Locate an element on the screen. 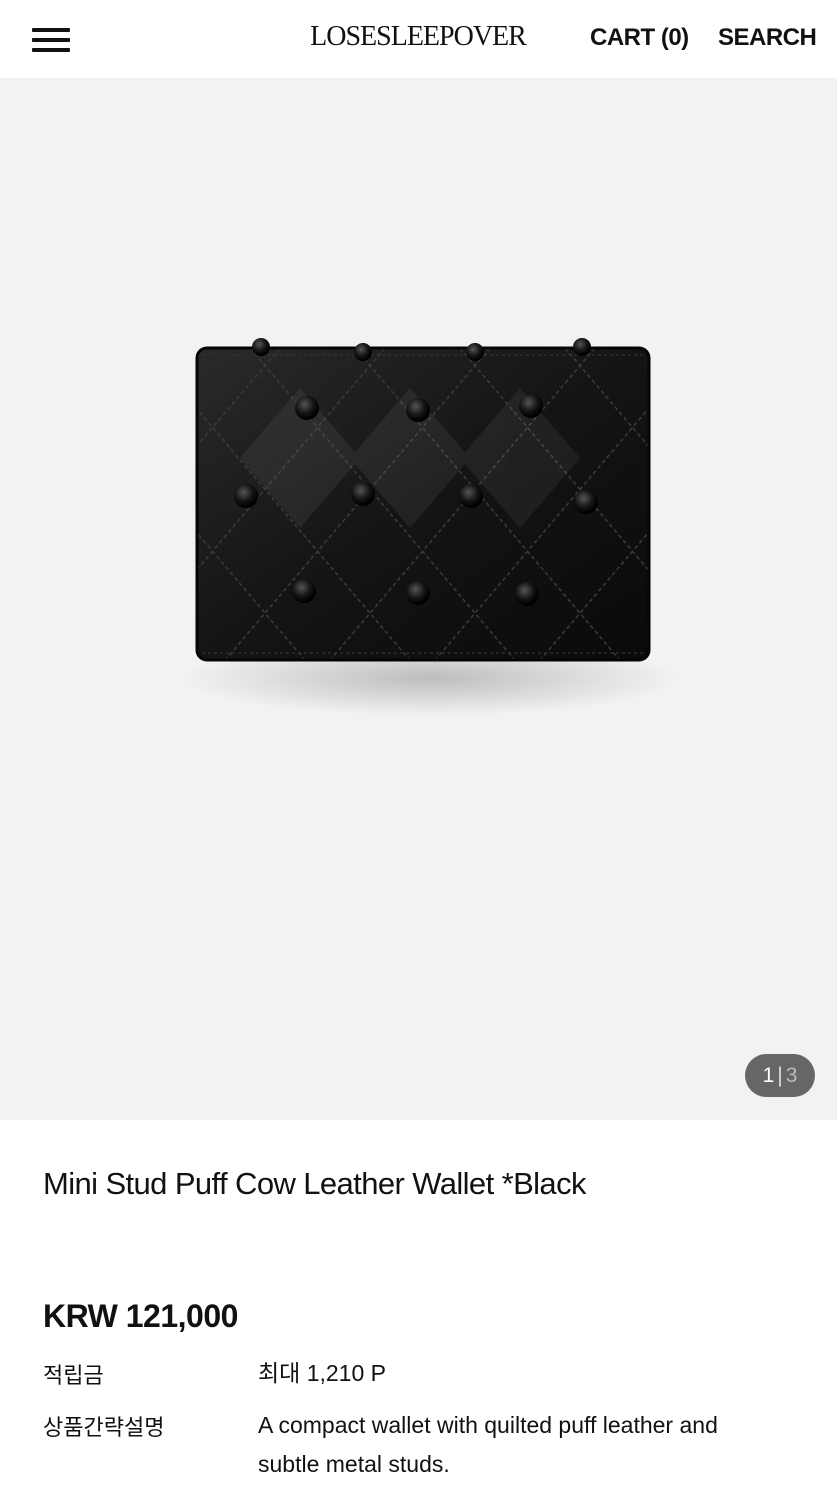  brand-logo-text: LOSESLEEPOVER is located at coordinates (418, 36).